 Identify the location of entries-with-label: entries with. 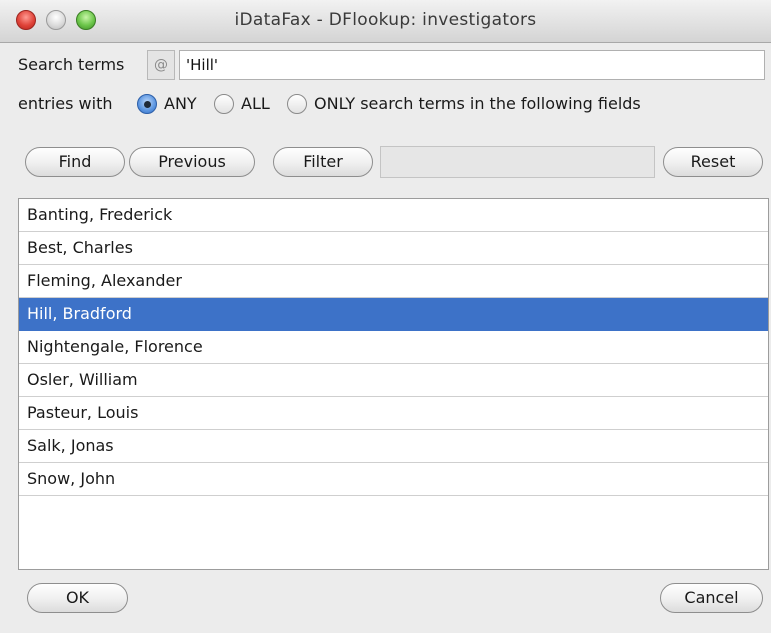
(65, 103).